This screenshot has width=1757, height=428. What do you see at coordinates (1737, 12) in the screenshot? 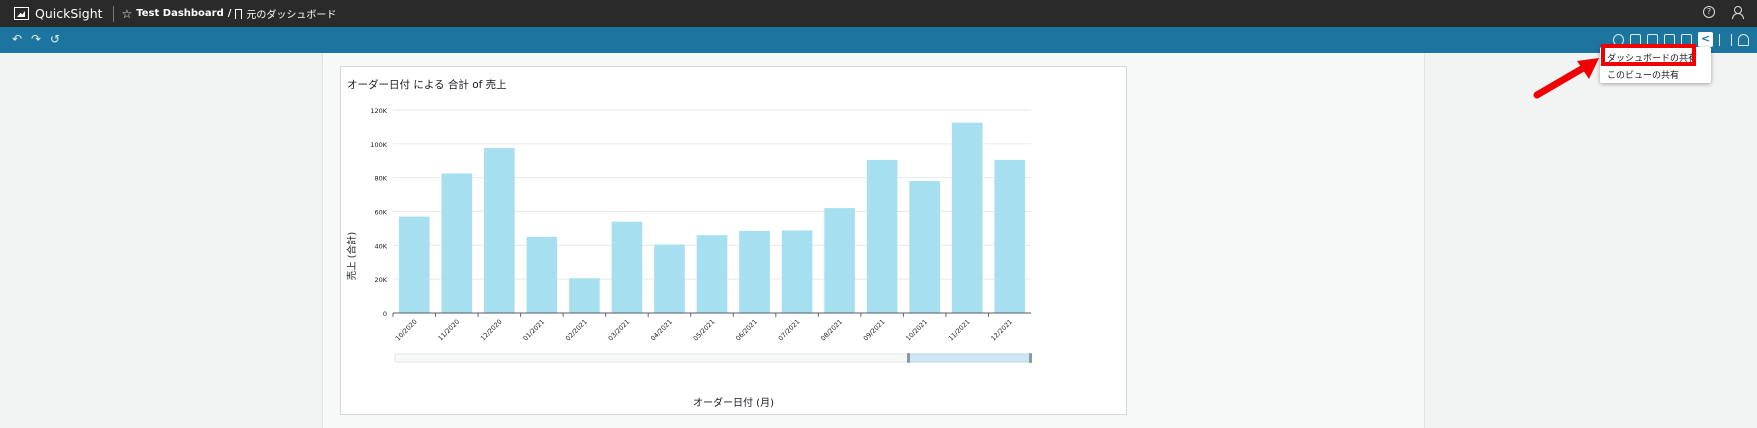
I see `user-icon` at bounding box center [1737, 12].